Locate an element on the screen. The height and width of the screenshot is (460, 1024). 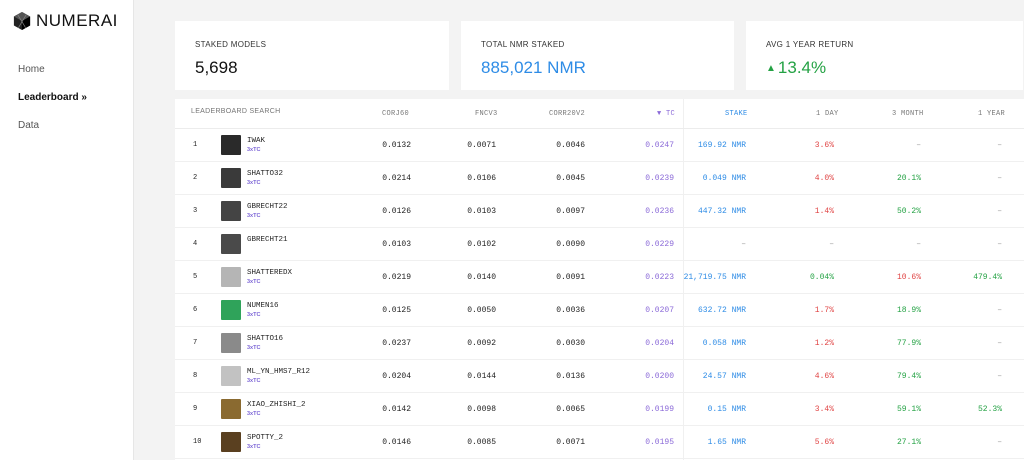
stat-value-wrap: ▲ 13.4% is located at coordinates (796, 68).